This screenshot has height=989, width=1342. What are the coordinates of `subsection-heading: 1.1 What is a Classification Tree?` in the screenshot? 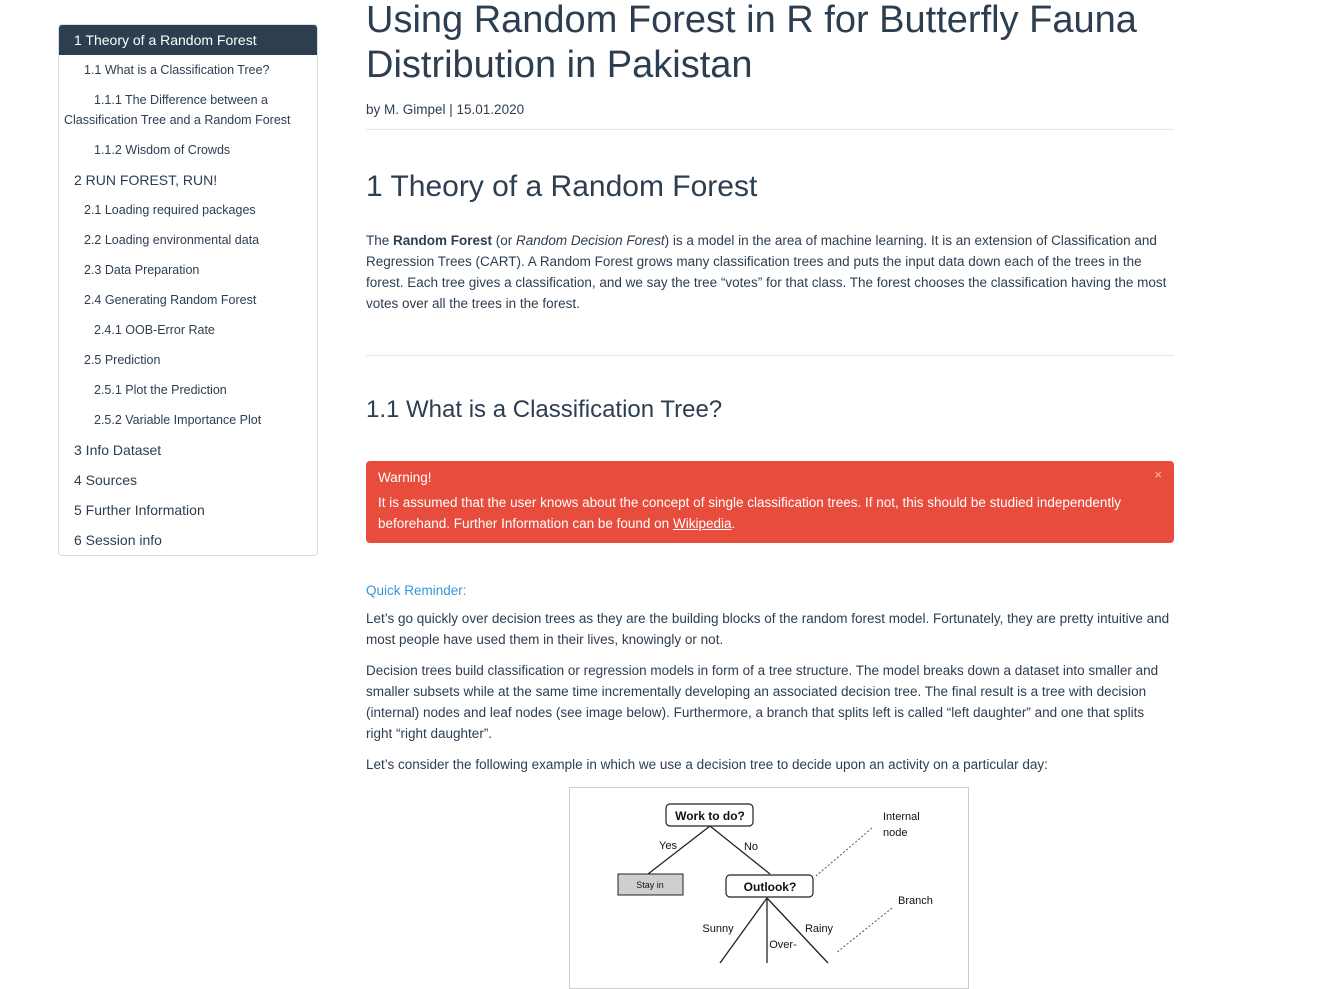 It's located at (544, 409).